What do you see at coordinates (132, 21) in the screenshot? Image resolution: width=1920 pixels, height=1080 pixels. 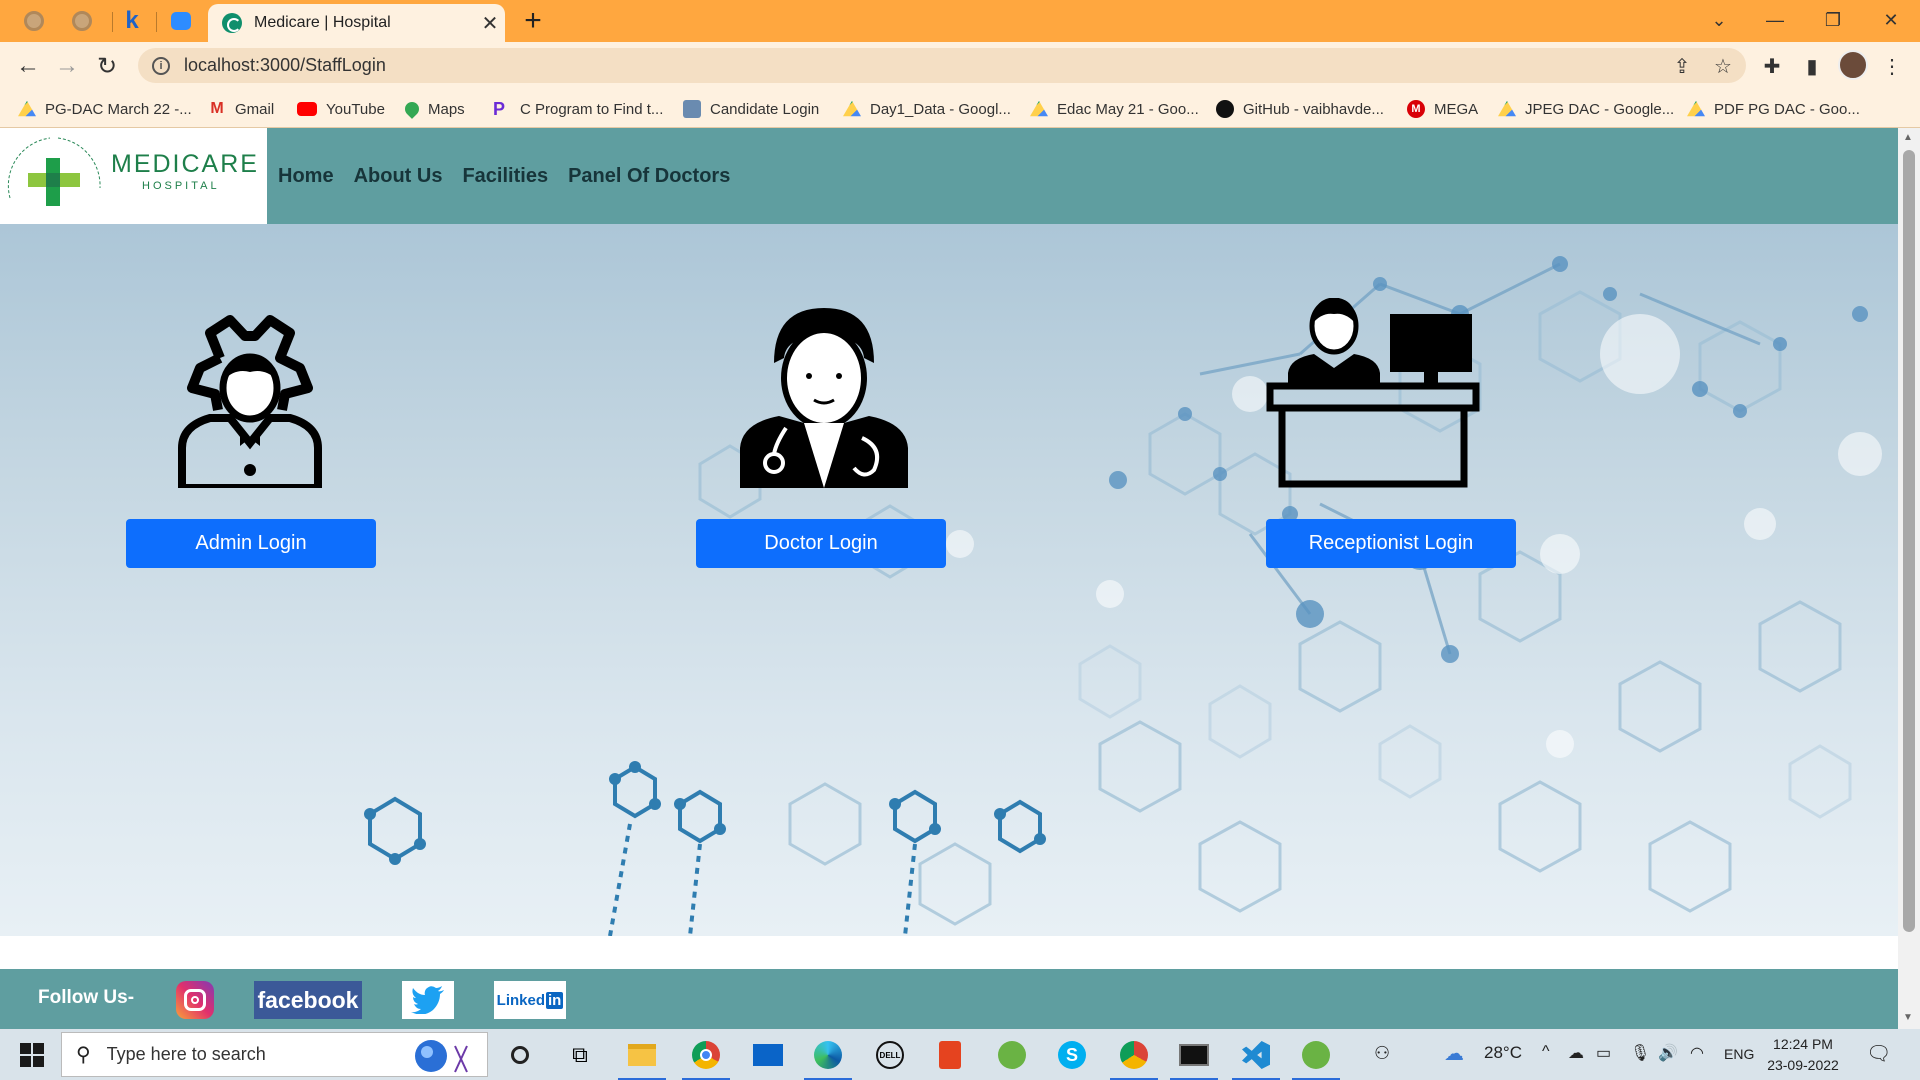 I see `pinned-tab: k` at bounding box center [132, 21].